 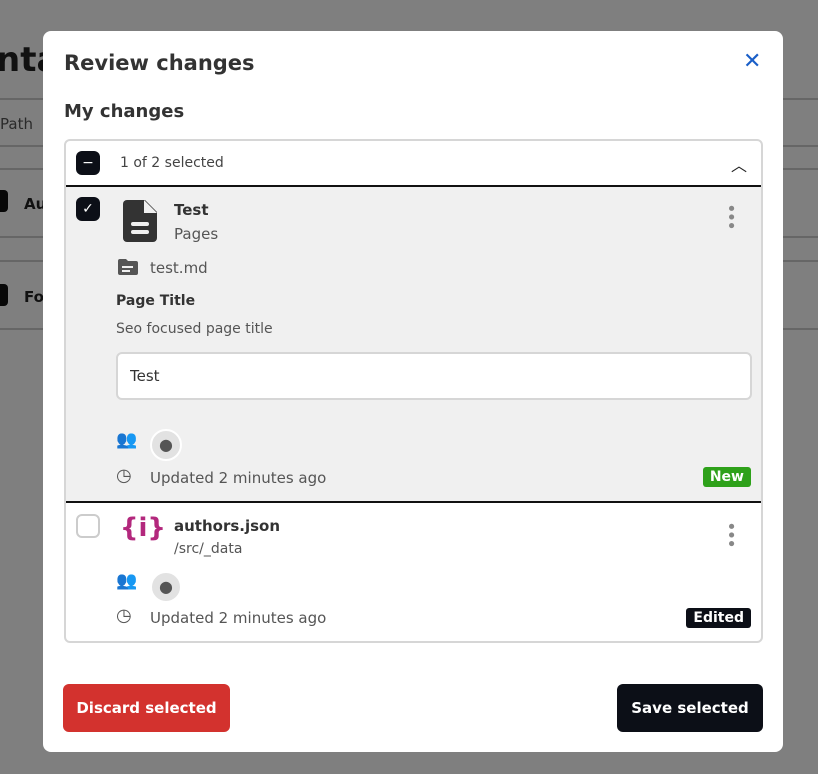 I want to click on close-icon: ✕, so click(x=752, y=61).